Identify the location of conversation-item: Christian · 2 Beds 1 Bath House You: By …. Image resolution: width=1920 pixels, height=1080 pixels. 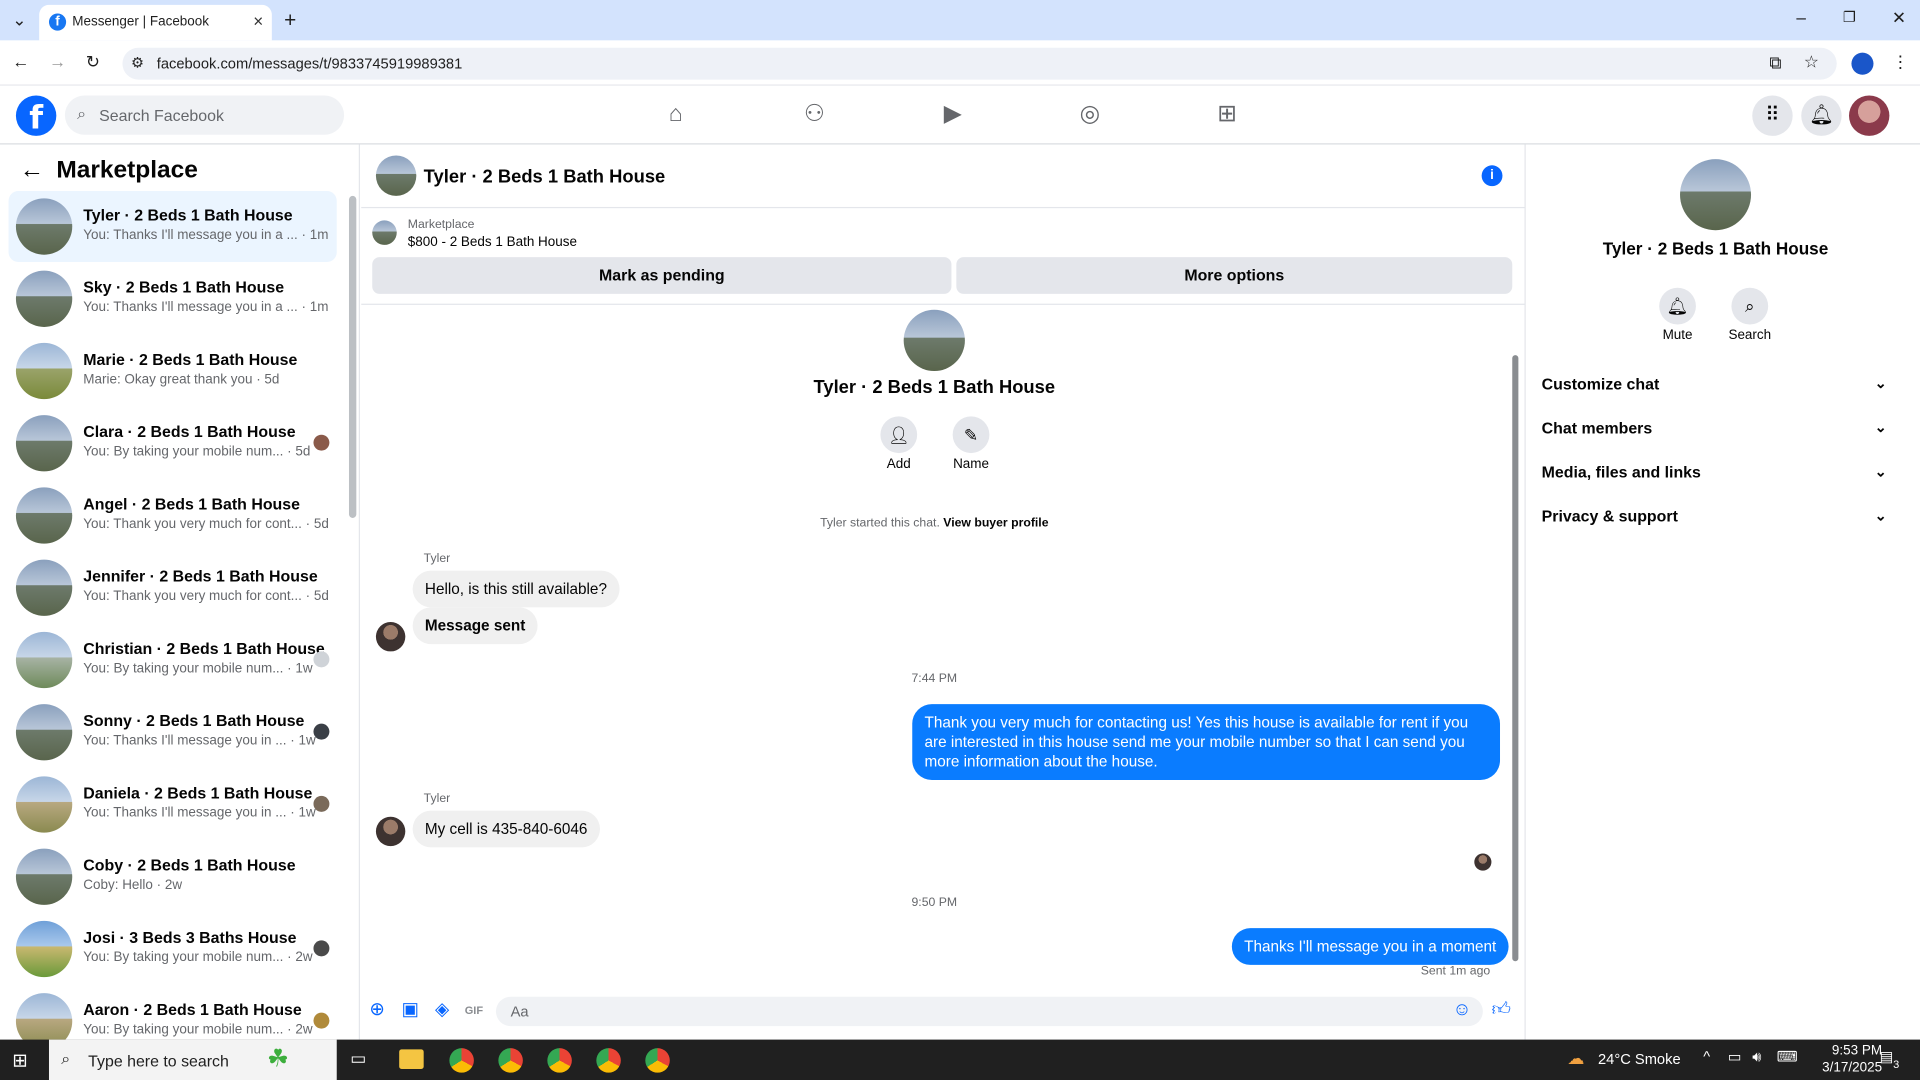
(173, 659).